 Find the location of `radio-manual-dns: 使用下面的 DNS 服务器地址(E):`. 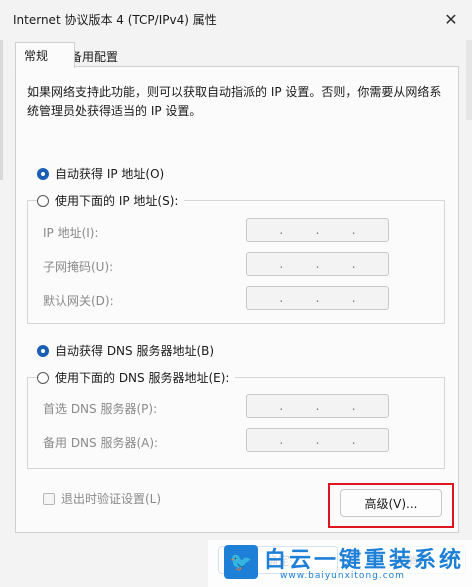

radio-manual-dns: 使用下面的 DNS 服务器地址(E): is located at coordinates (136, 377).